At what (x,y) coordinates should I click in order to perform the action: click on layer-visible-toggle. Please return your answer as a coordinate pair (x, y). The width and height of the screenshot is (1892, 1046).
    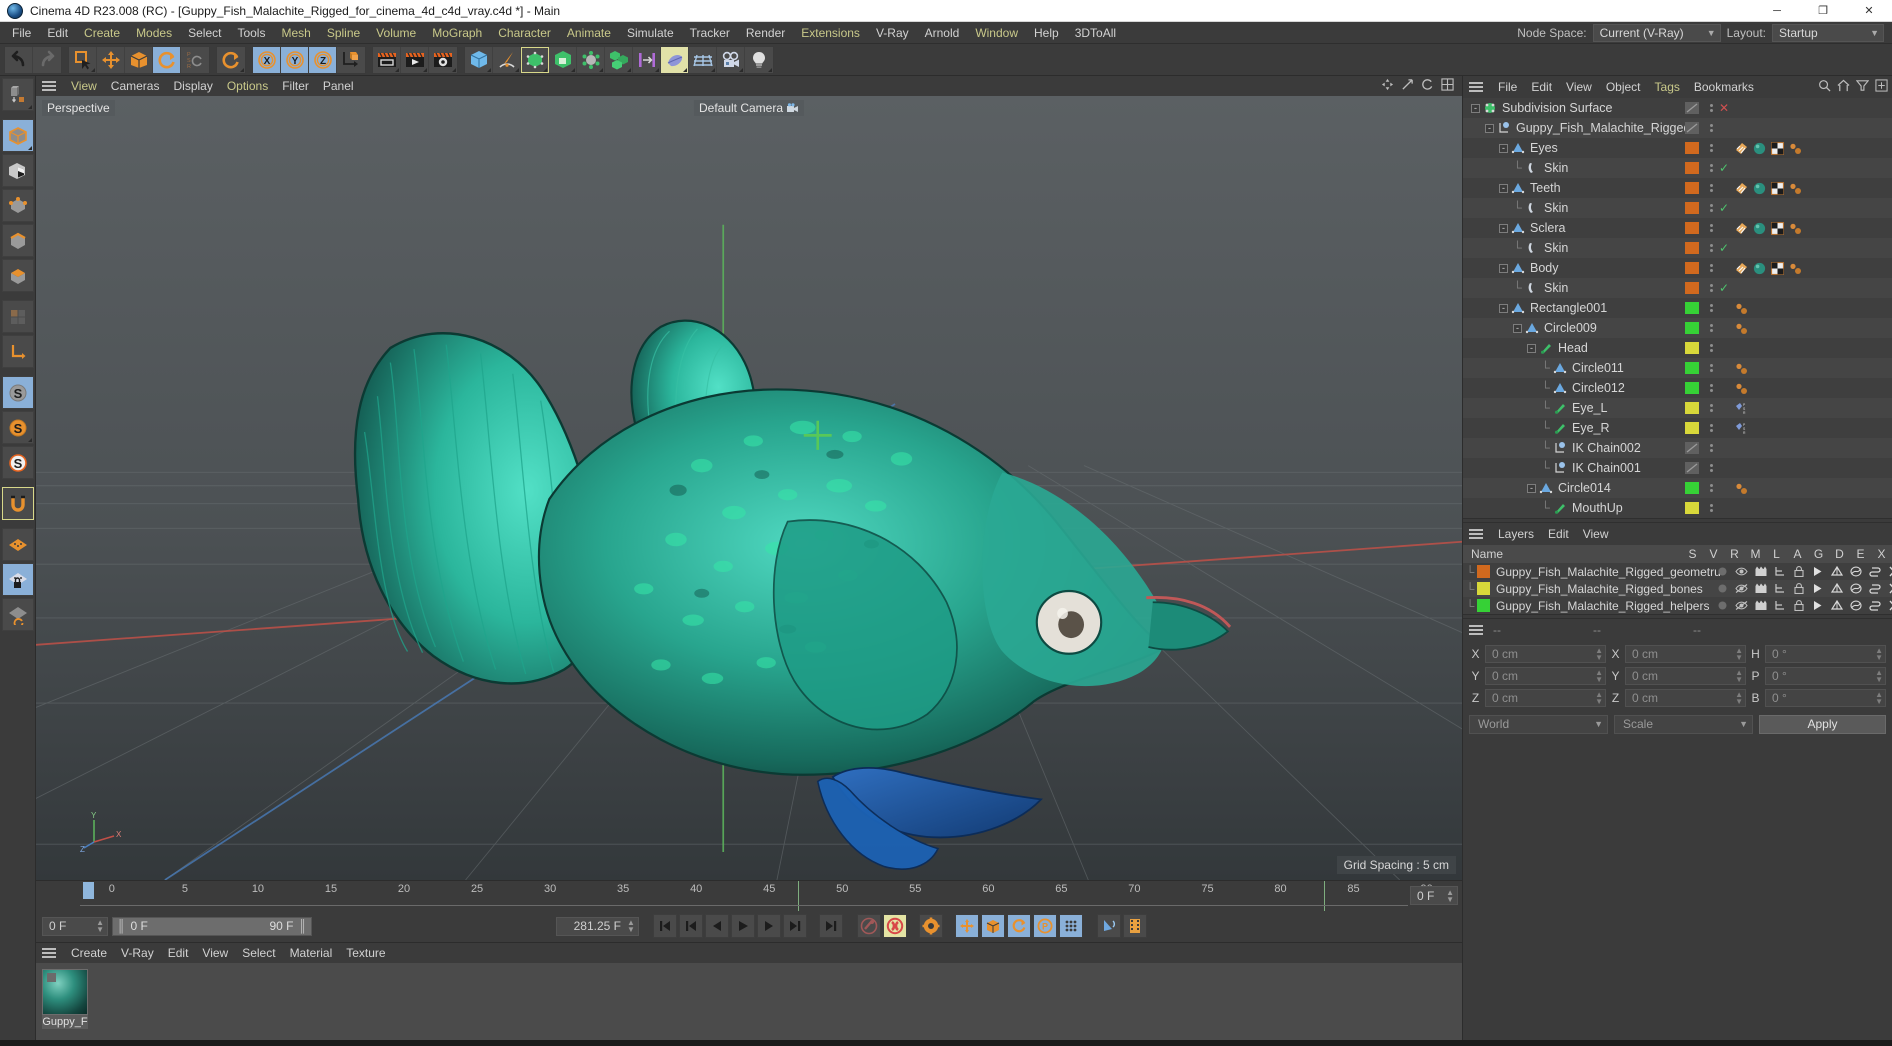
    Looking at the image, I should click on (1741, 588).